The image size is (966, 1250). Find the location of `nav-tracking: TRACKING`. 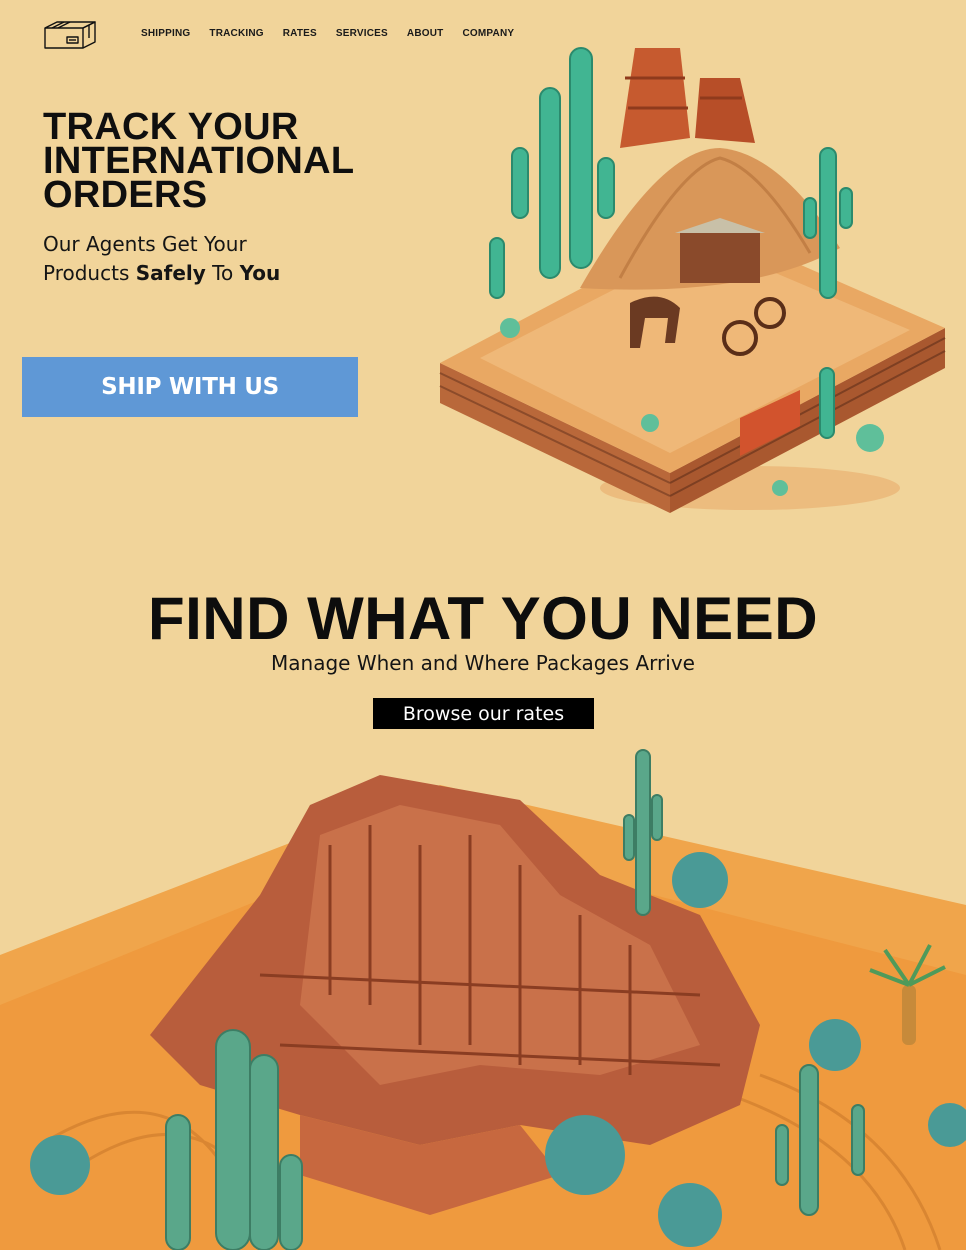

nav-tracking: TRACKING is located at coordinates (236, 33).